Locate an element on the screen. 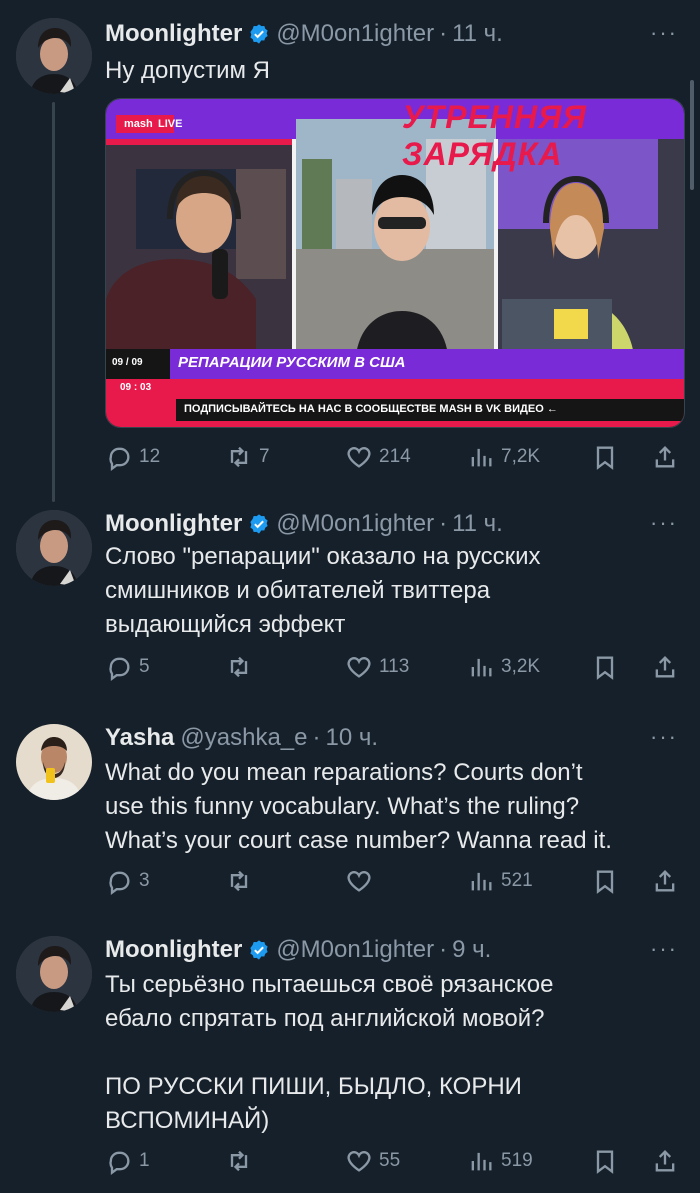  like-count: 55 is located at coordinates (390, 1160).